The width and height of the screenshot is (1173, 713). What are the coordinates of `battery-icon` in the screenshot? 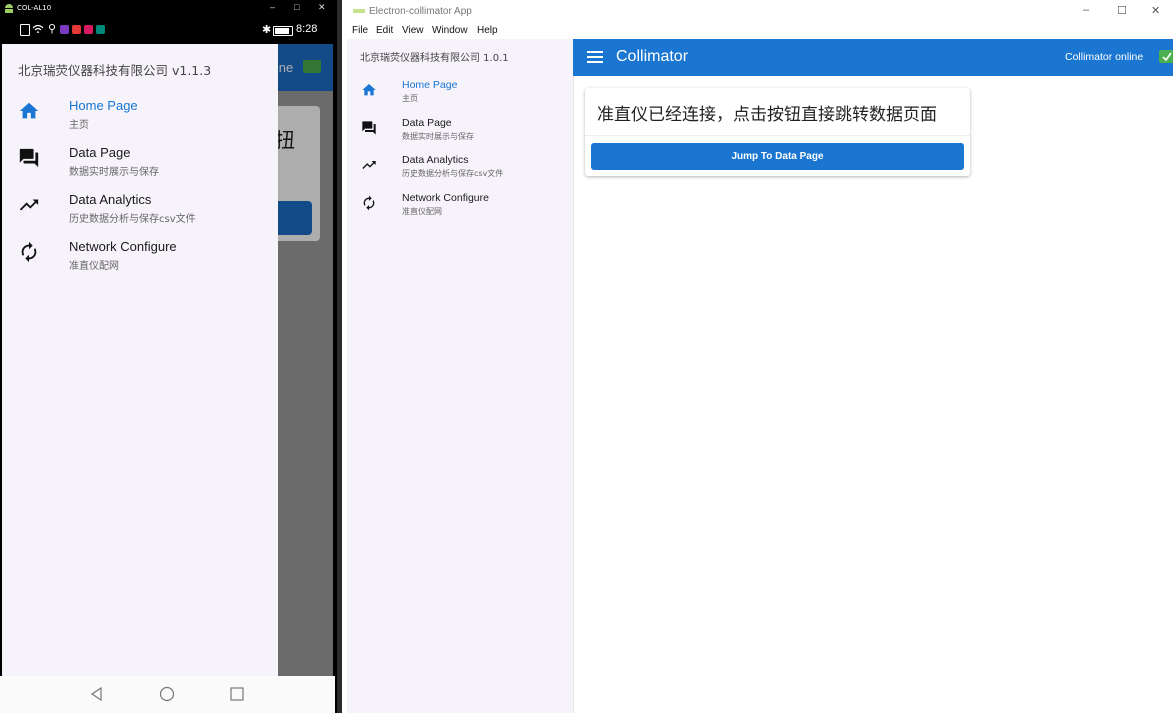 It's located at (283, 31).